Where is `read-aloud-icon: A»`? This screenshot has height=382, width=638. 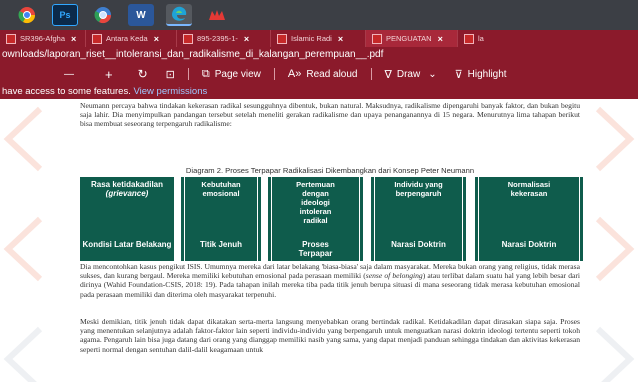
read-aloud-icon: A» is located at coordinates (294, 74).